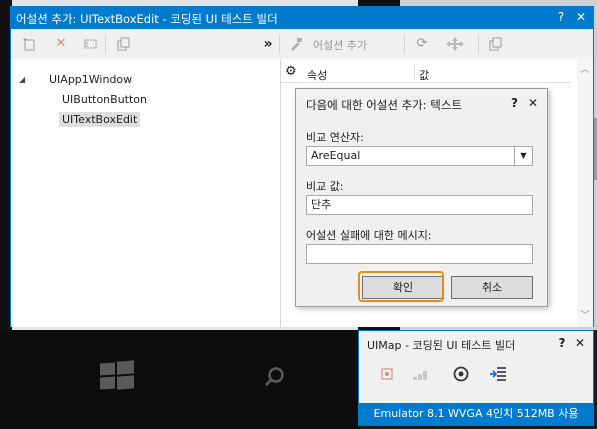 This screenshot has width=597, height=429. What do you see at coordinates (476, 414) in the screenshot?
I see `uimap-status-bar: Emulator 8.1 WVGA 4인치 512MB 사용` at bounding box center [476, 414].